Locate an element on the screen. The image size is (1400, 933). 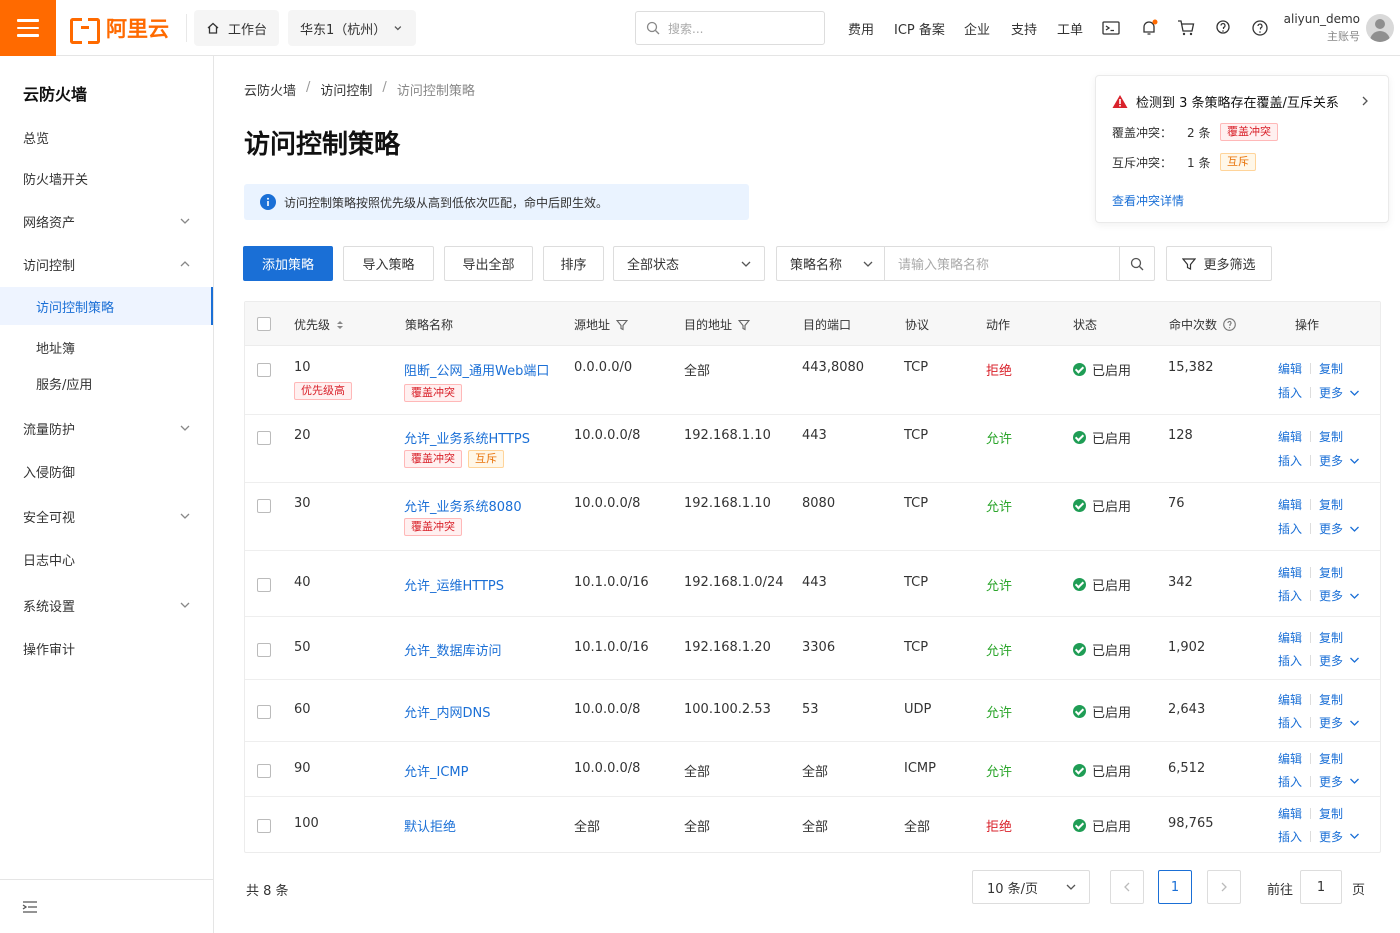
breadcrumb-item: 访问控制 is located at coordinates (346, 89).